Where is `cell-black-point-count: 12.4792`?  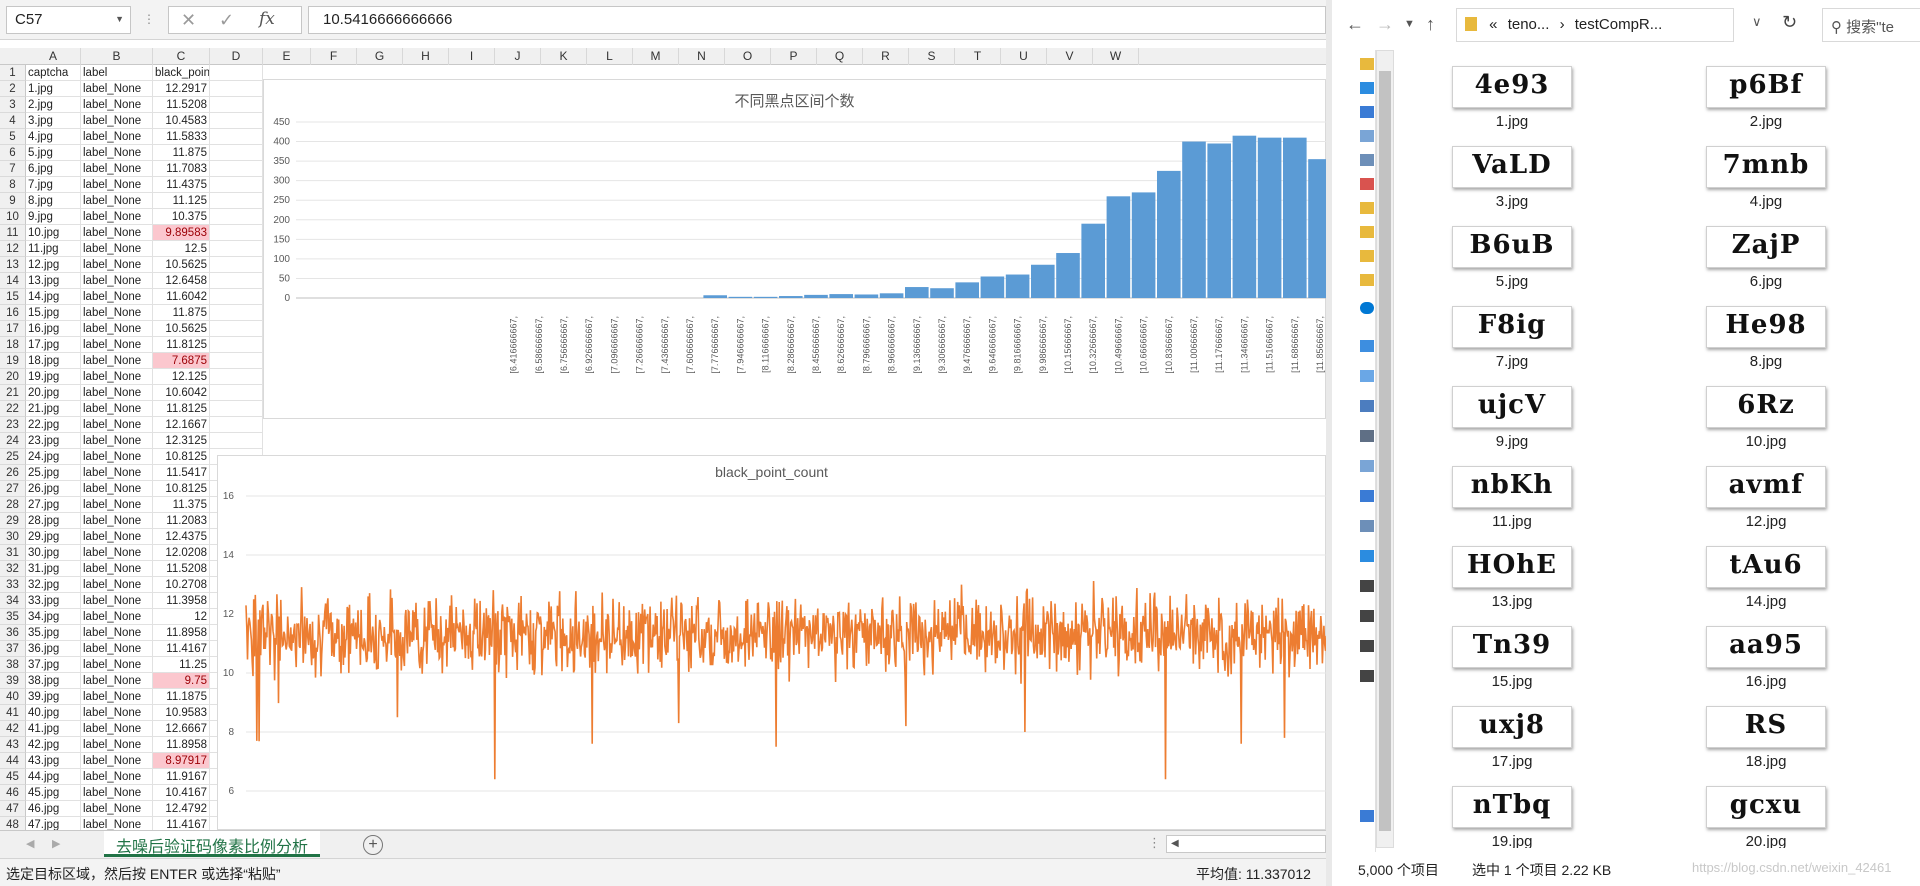
cell-black-point-count: 12.4792 is located at coordinates (181, 809).